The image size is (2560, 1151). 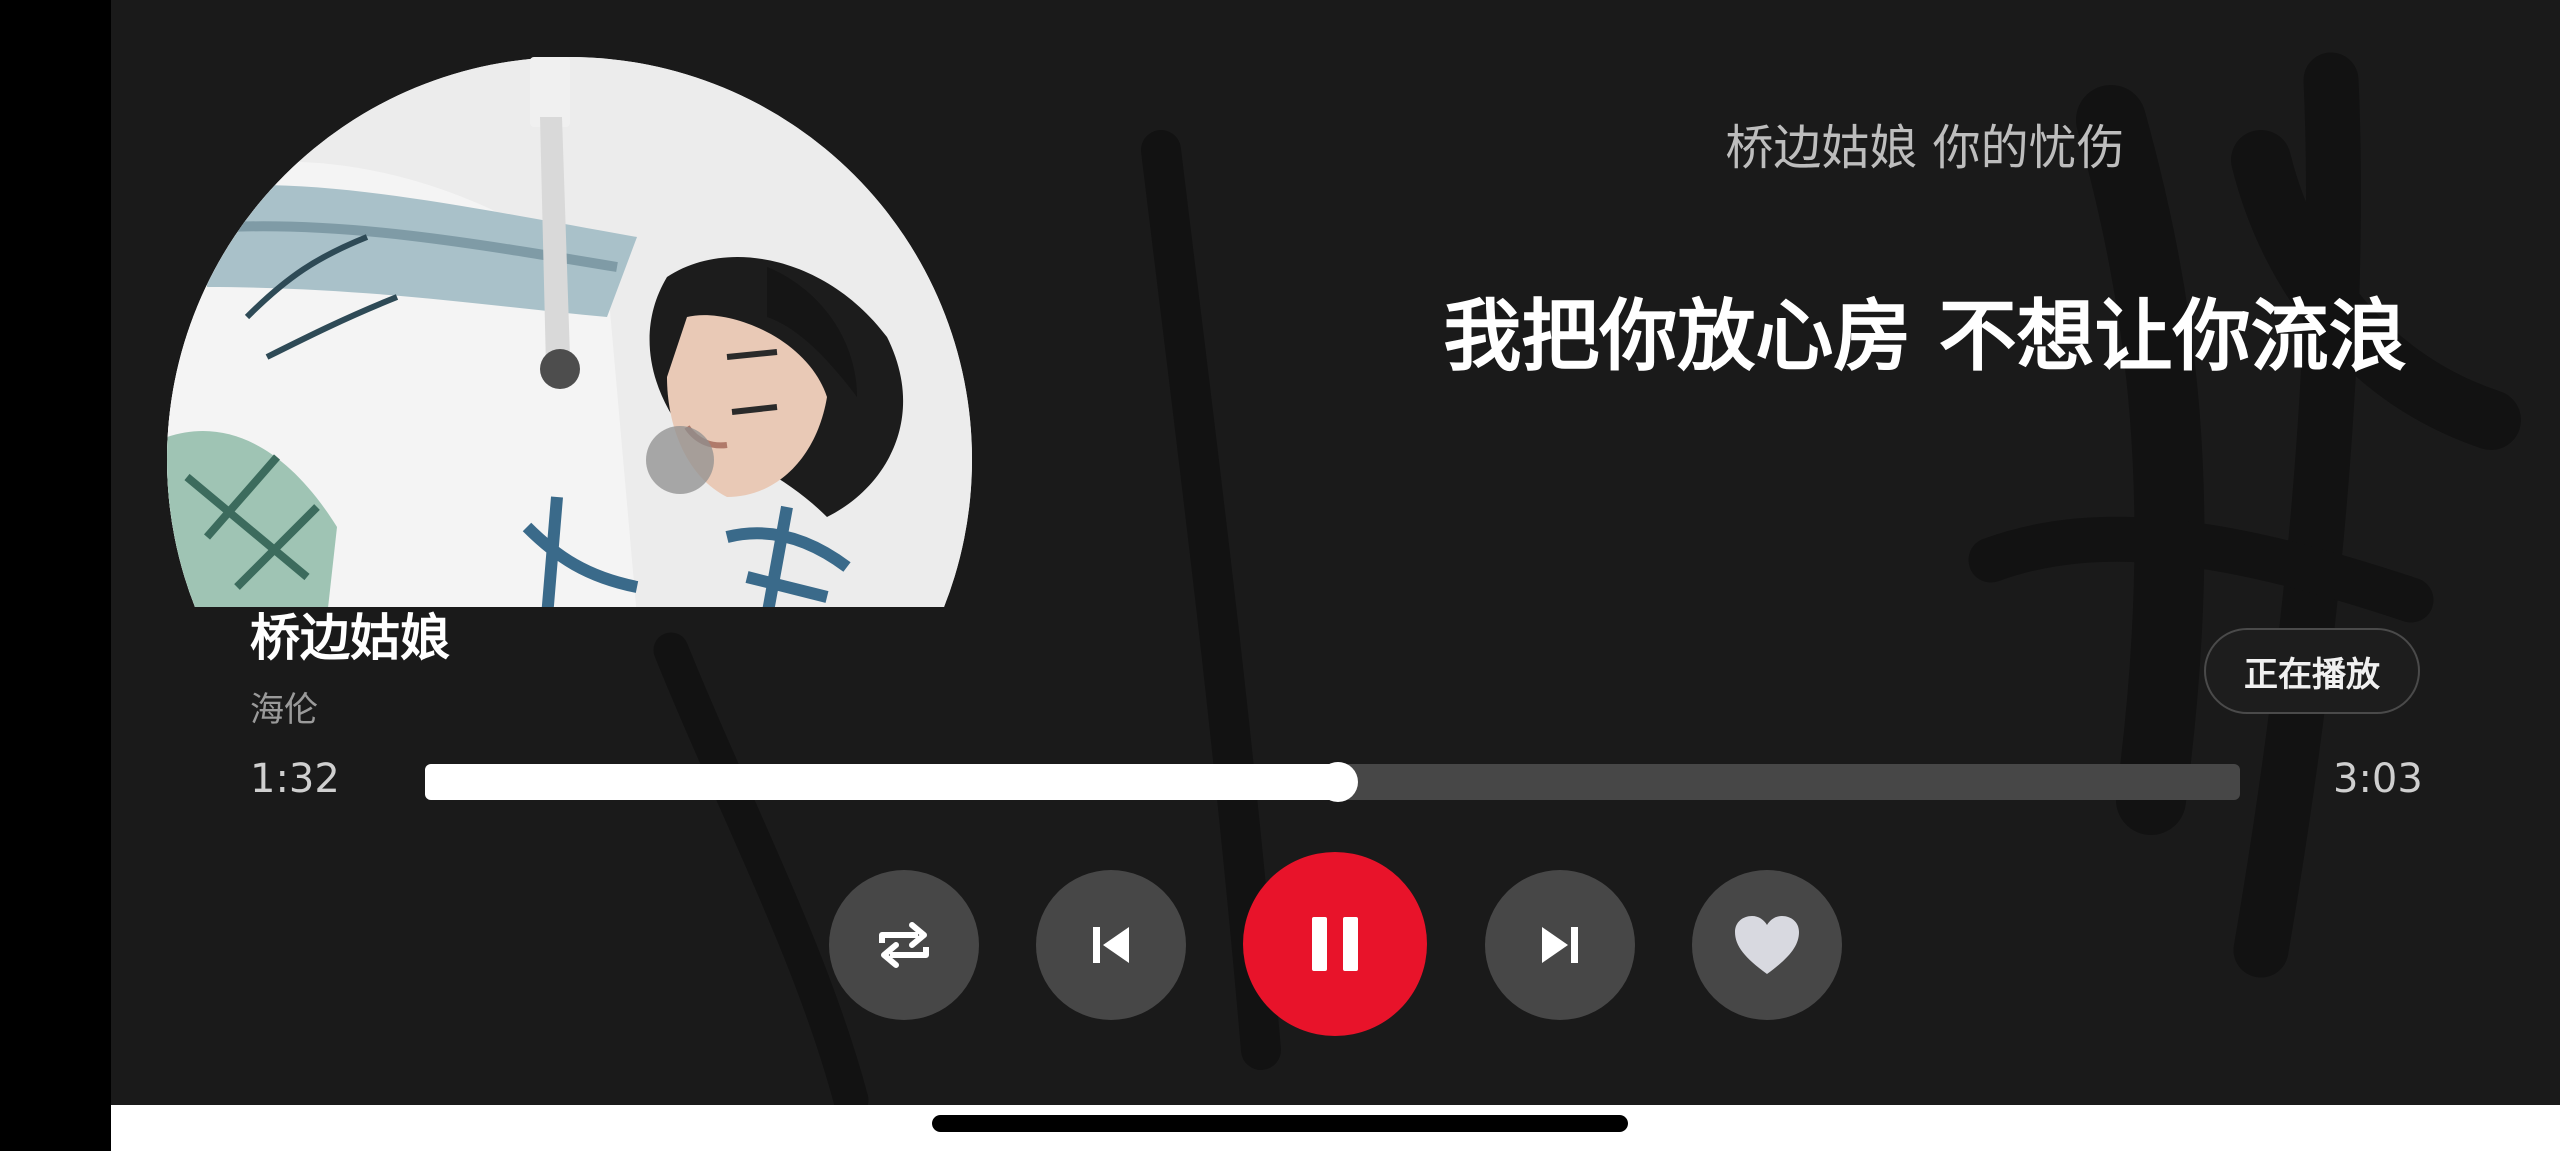 I want to click on repeat-button, so click(x=904, y=945).